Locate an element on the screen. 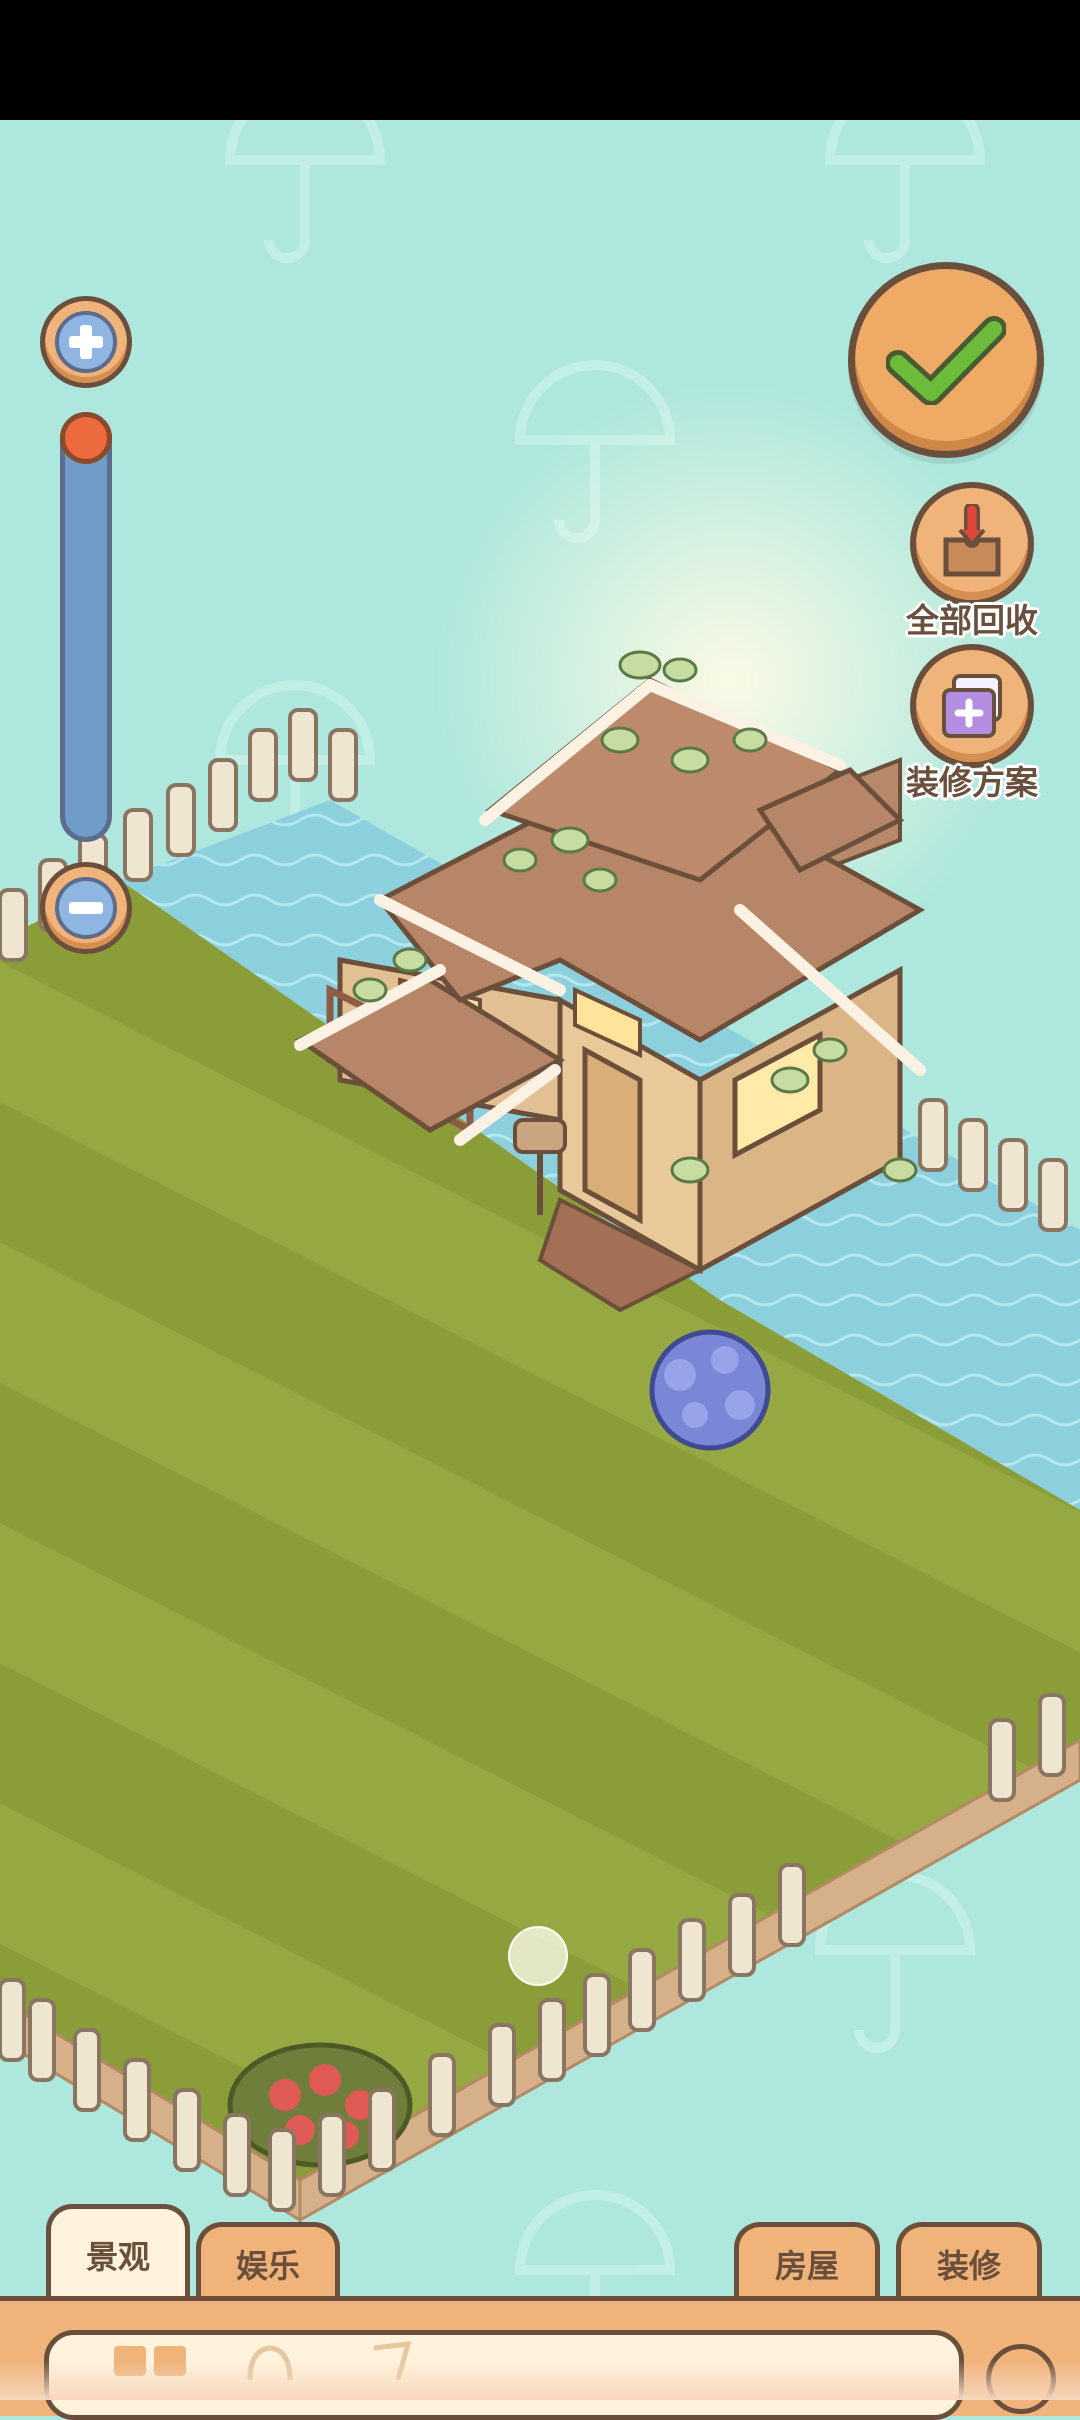 This screenshot has height=2420, width=1080. bottom-fade is located at coordinates (540, 2380).